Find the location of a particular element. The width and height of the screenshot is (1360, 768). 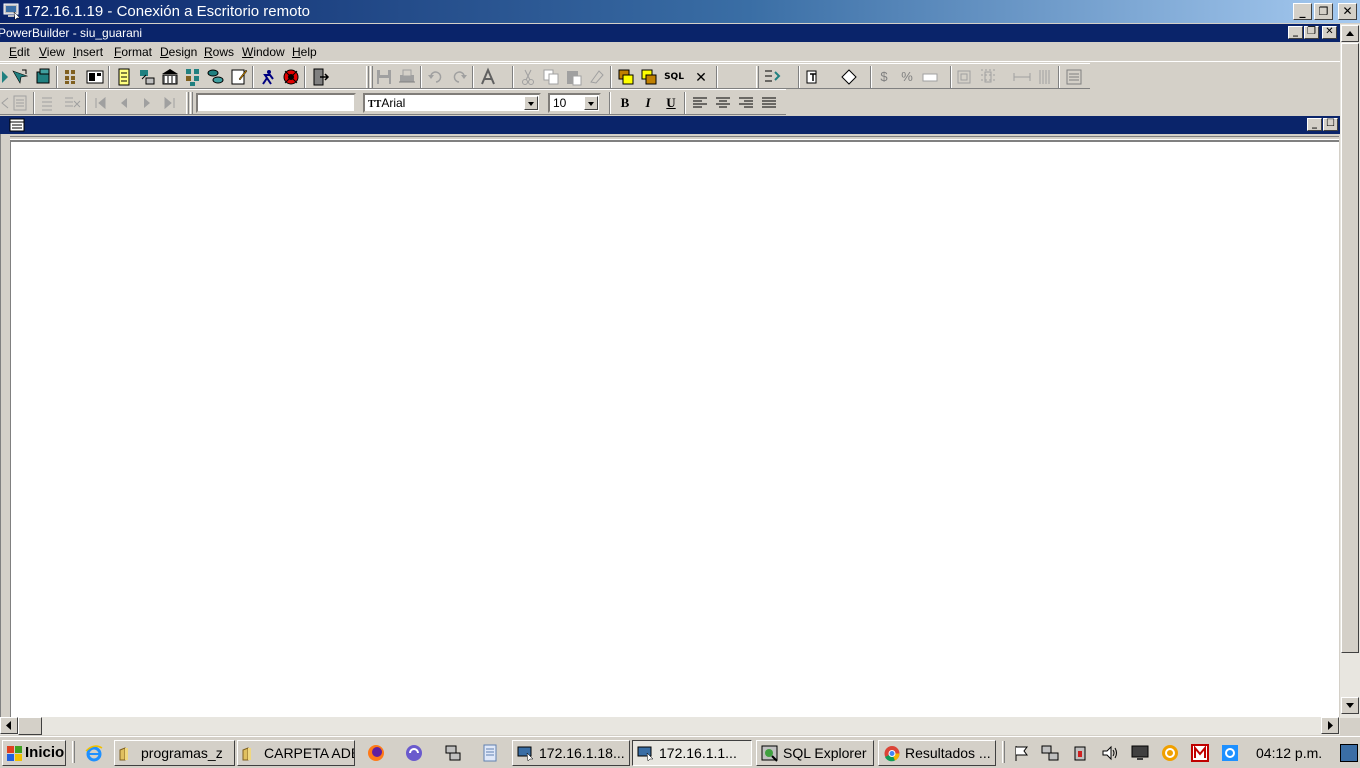

task-programas-z: programas_z is located at coordinates (174, 753).